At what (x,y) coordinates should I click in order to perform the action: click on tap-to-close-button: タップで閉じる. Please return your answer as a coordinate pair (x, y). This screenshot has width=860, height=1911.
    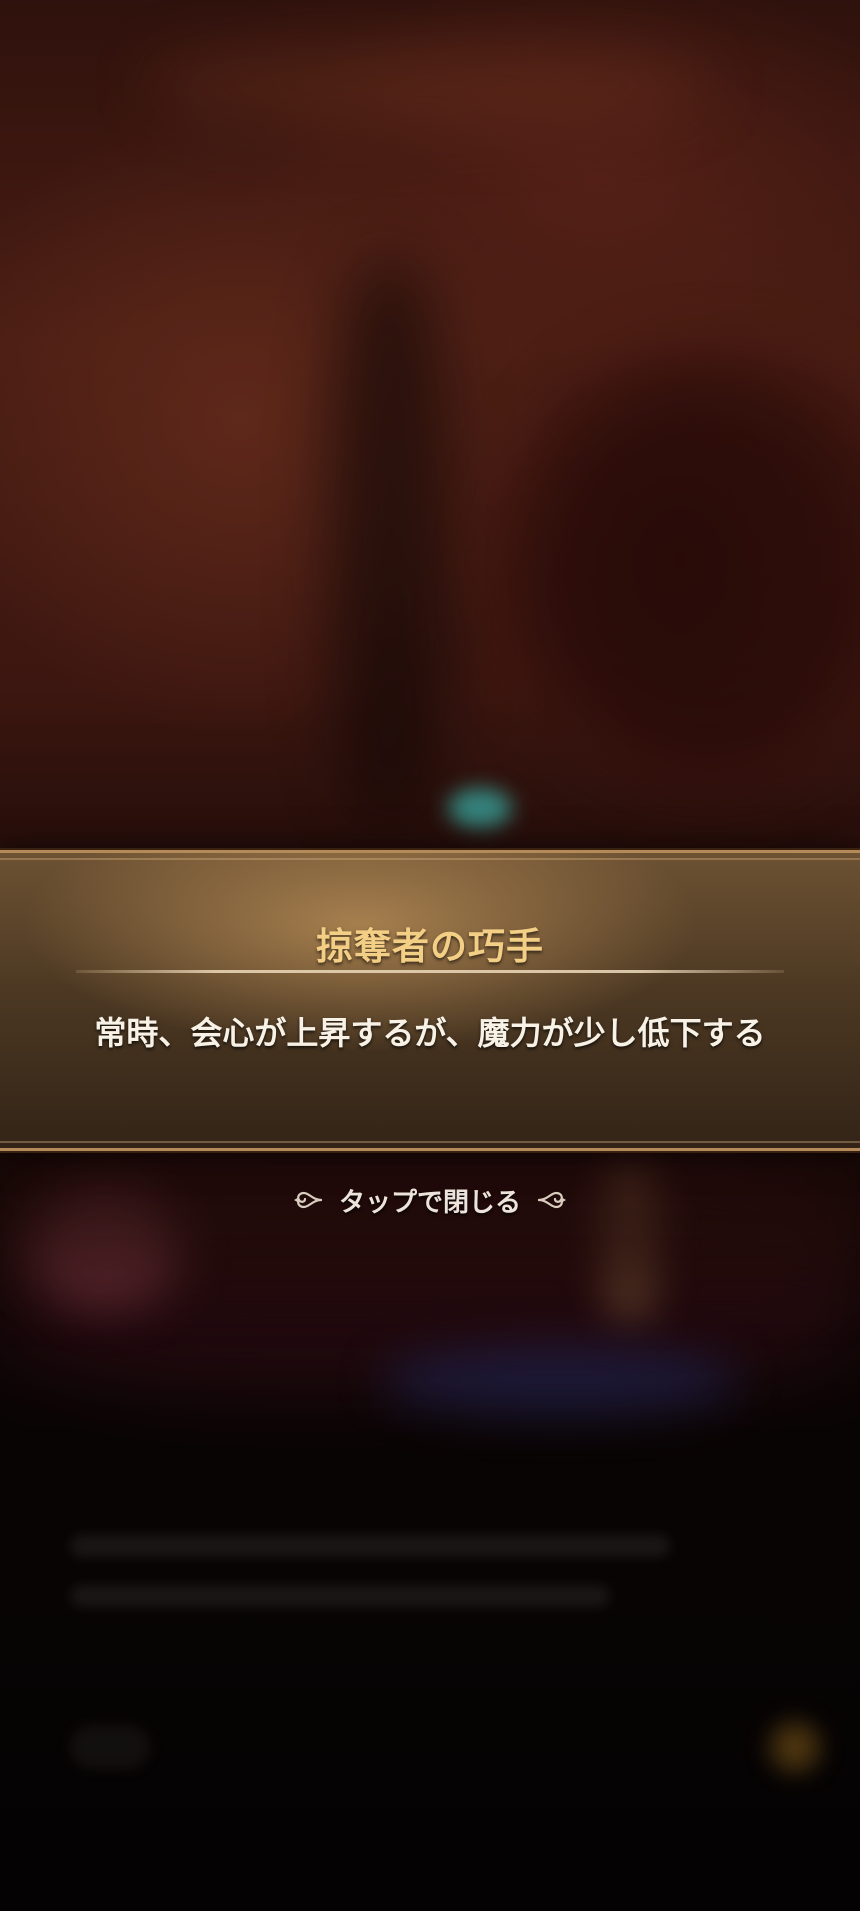
    Looking at the image, I should click on (430, 1200).